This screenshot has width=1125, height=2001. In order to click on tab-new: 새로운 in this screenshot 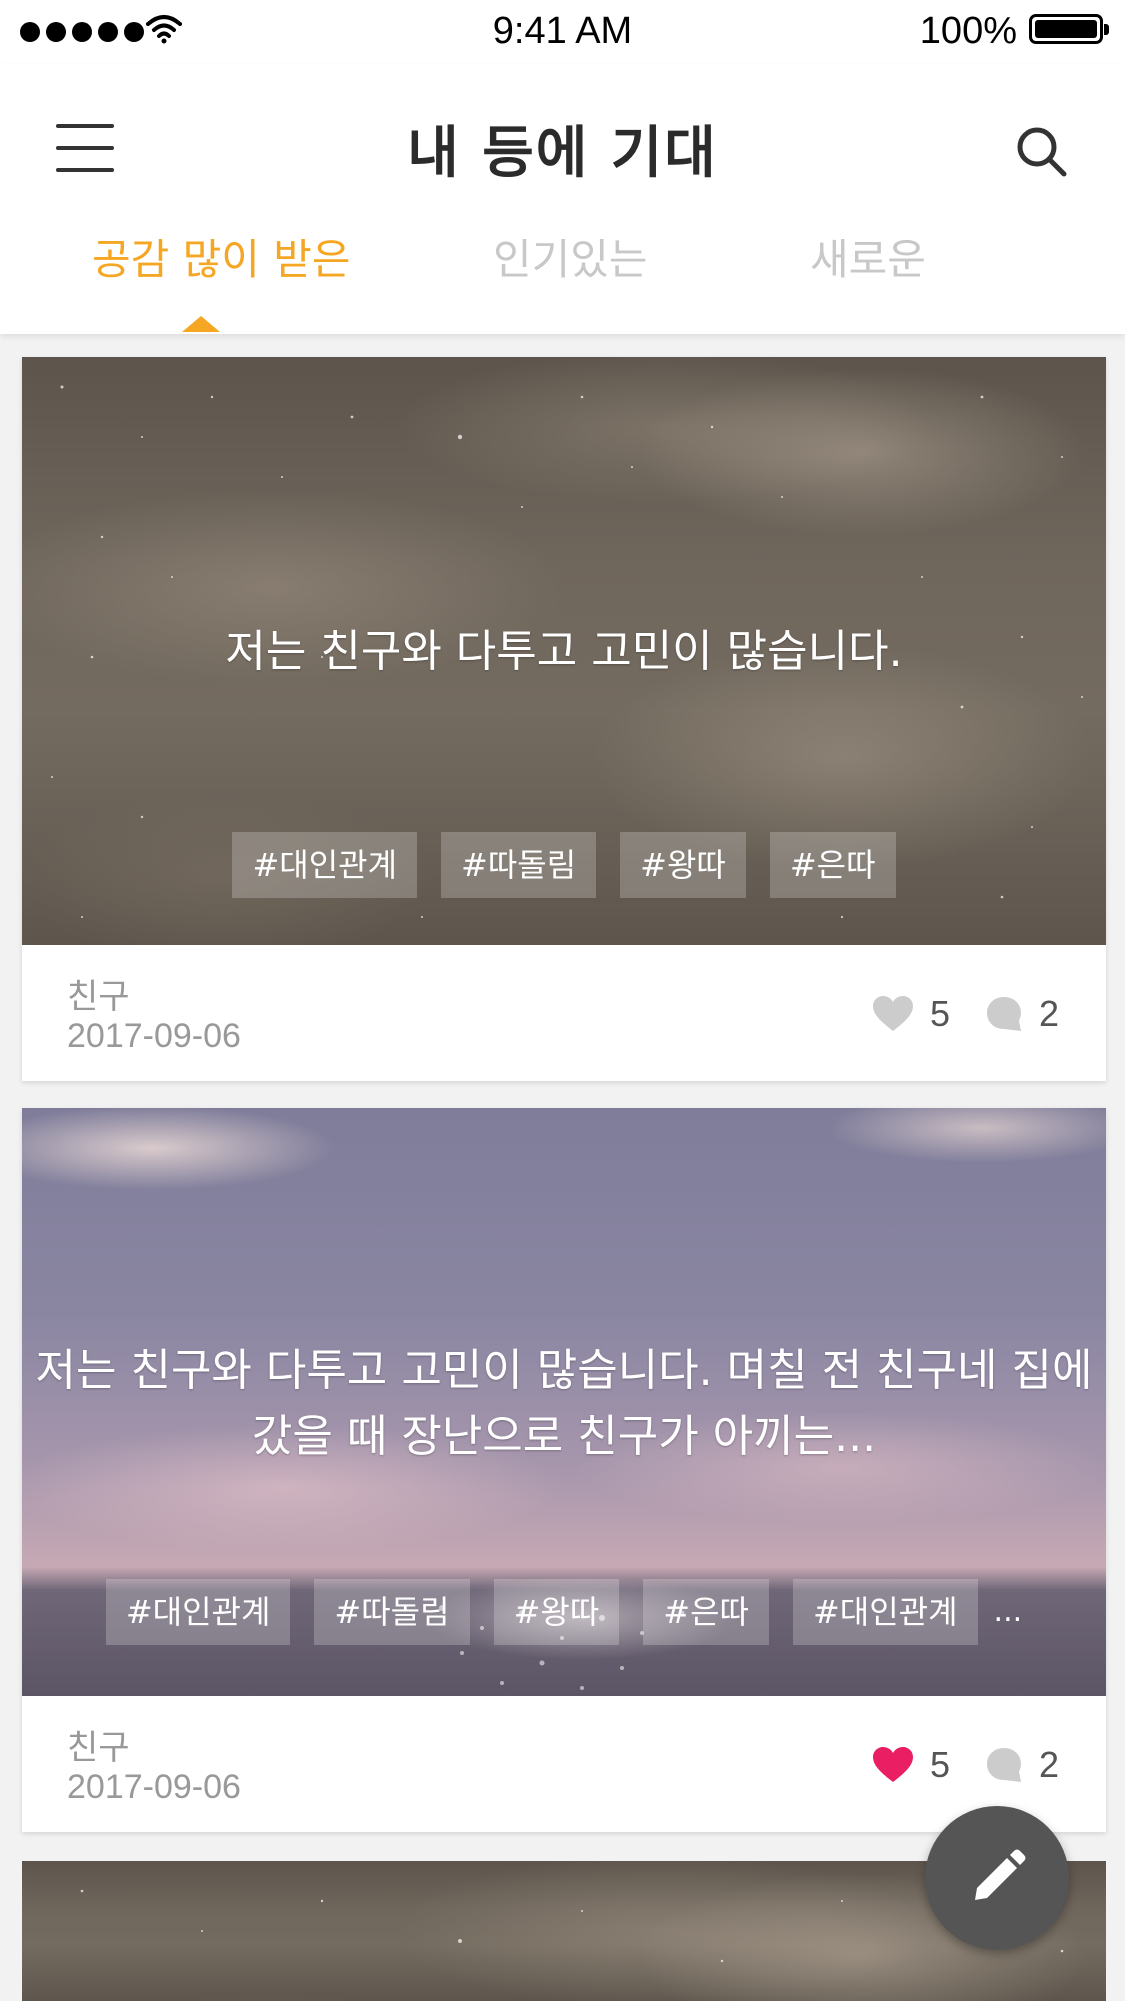, I will do `click(868, 256)`.